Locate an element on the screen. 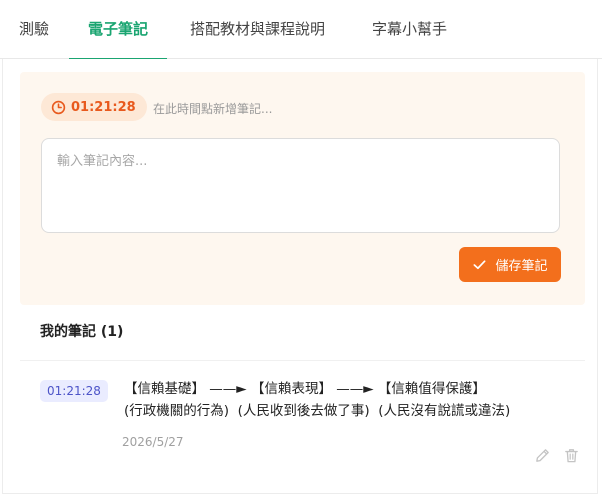  note-text-line-1: 【信賴基礎】 ——► 【信賴表現】 ——► 【信賴值得保護】 is located at coordinates (305, 389).